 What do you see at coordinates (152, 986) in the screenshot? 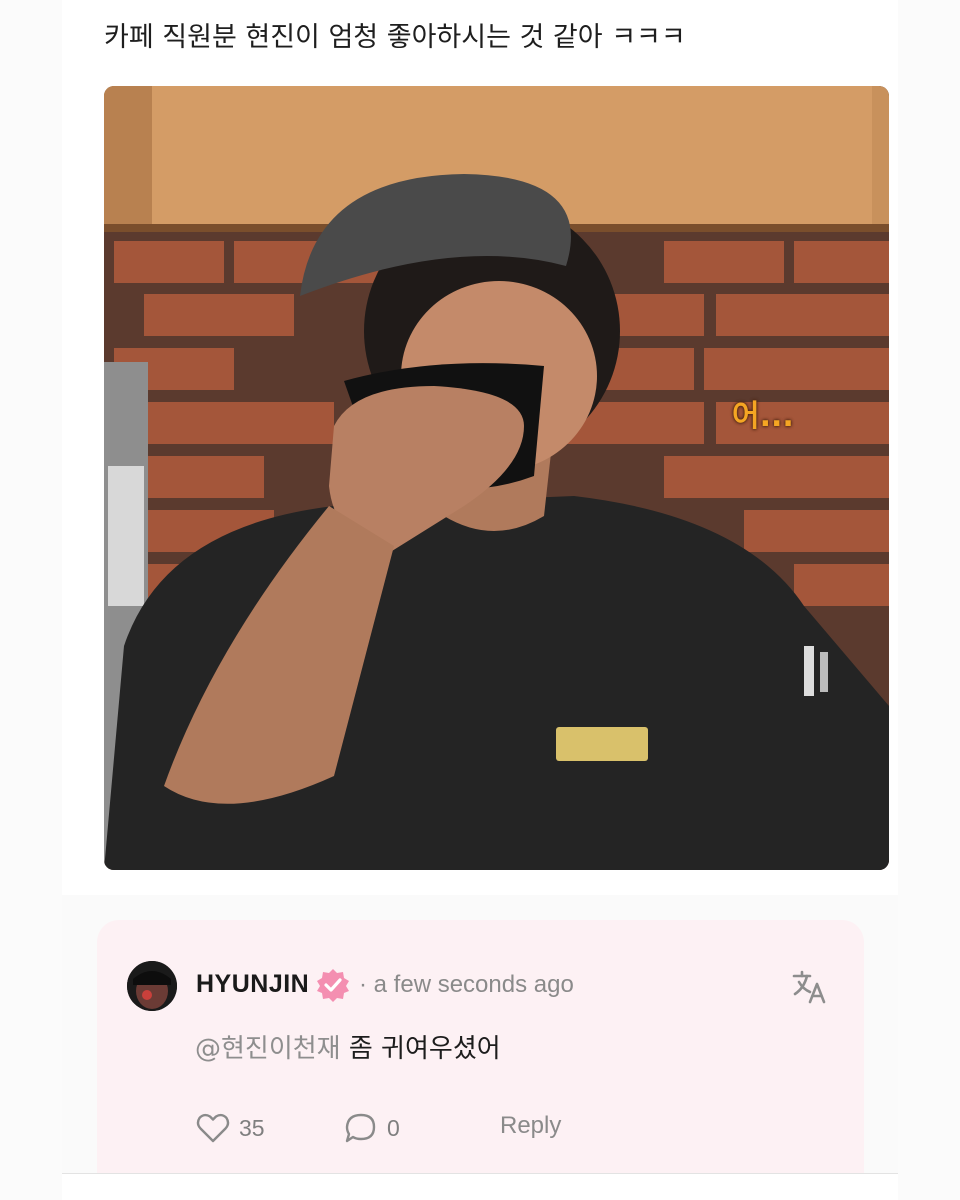
I see `avatar` at bounding box center [152, 986].